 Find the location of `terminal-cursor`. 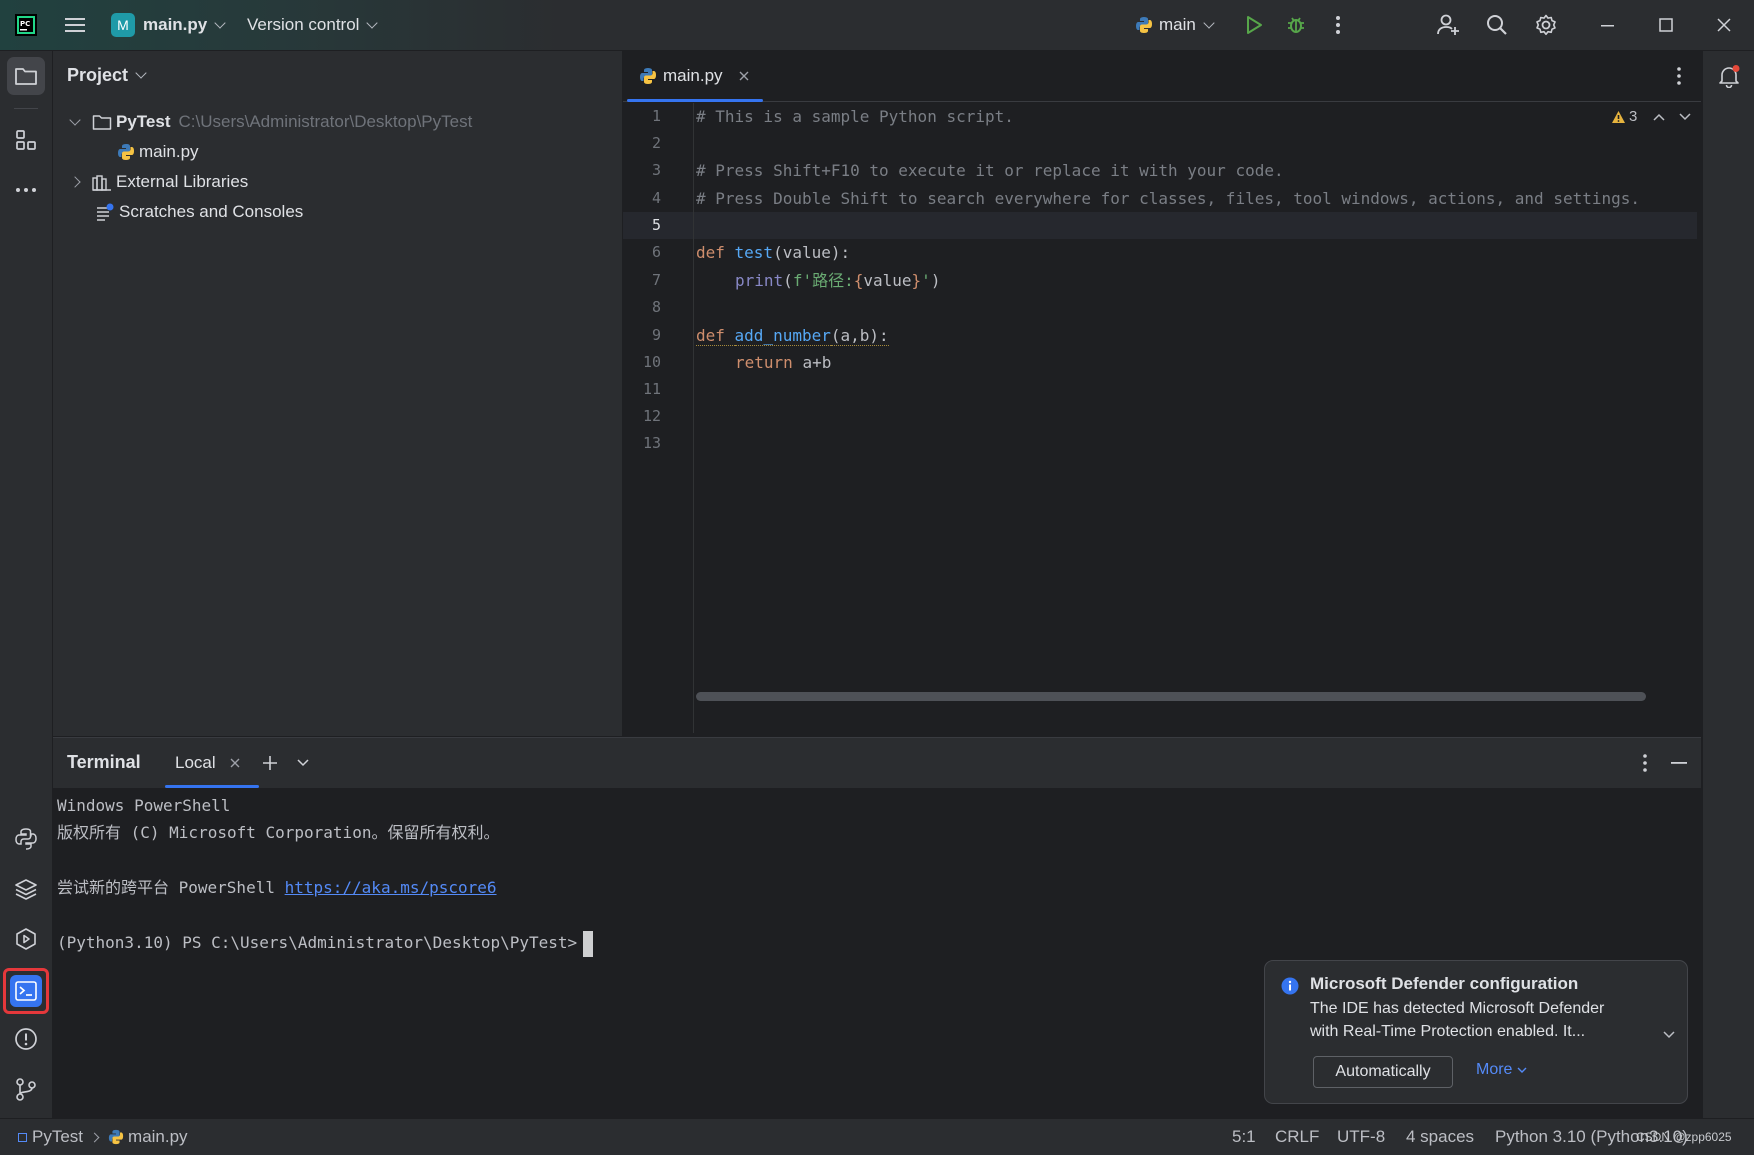

terminal-cursor is located at coordinates (588, 943).